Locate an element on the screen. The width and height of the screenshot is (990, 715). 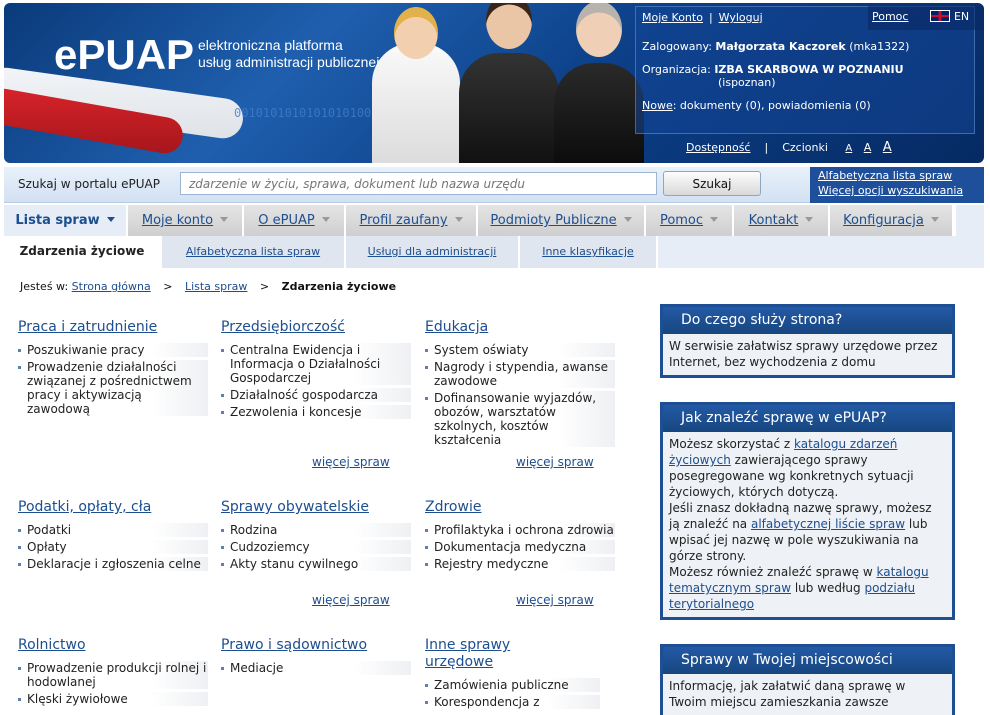
category-title-praca: Praca i zatrudnienie is located at coordinates (87, 327).